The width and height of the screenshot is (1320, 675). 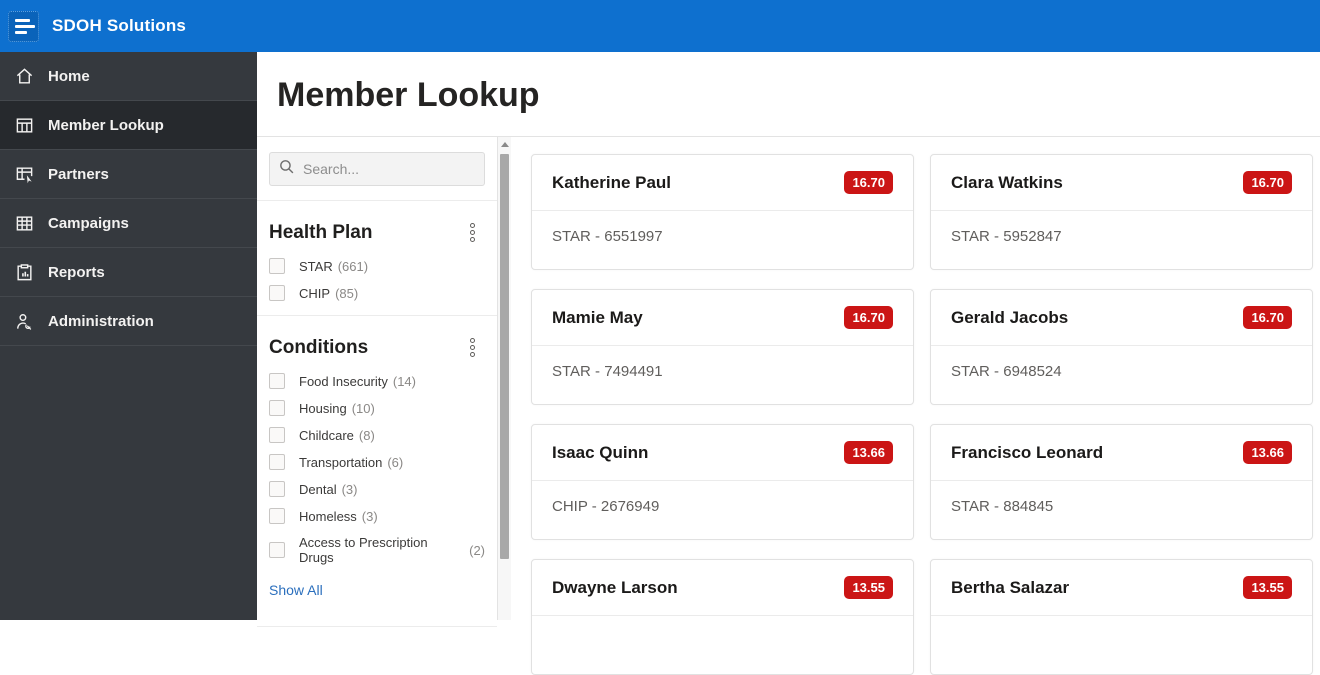 What do you see at coordinates (69, 76) in the screenshot?
I see `sidebar-item-label: Home` at bounding box center [69, 76].